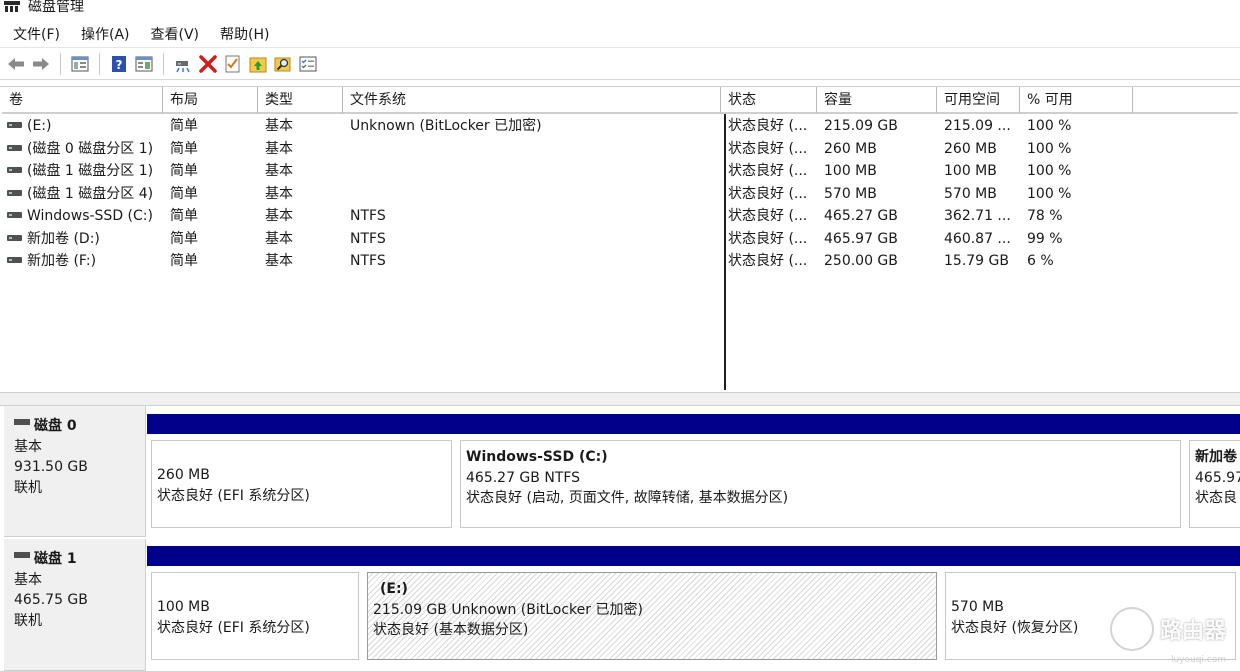 This screenshot has height=671, width=1240. I want to click on column-capacity: 容量, so click(877, 100).